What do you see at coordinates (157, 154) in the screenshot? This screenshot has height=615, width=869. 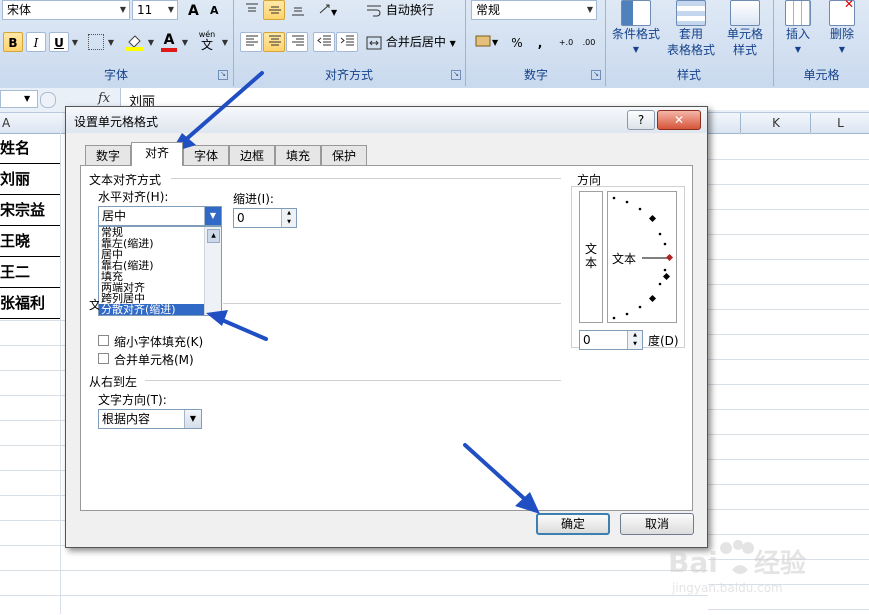 I see `tab-alignment: 对齐` at bounding box center [157, 154].